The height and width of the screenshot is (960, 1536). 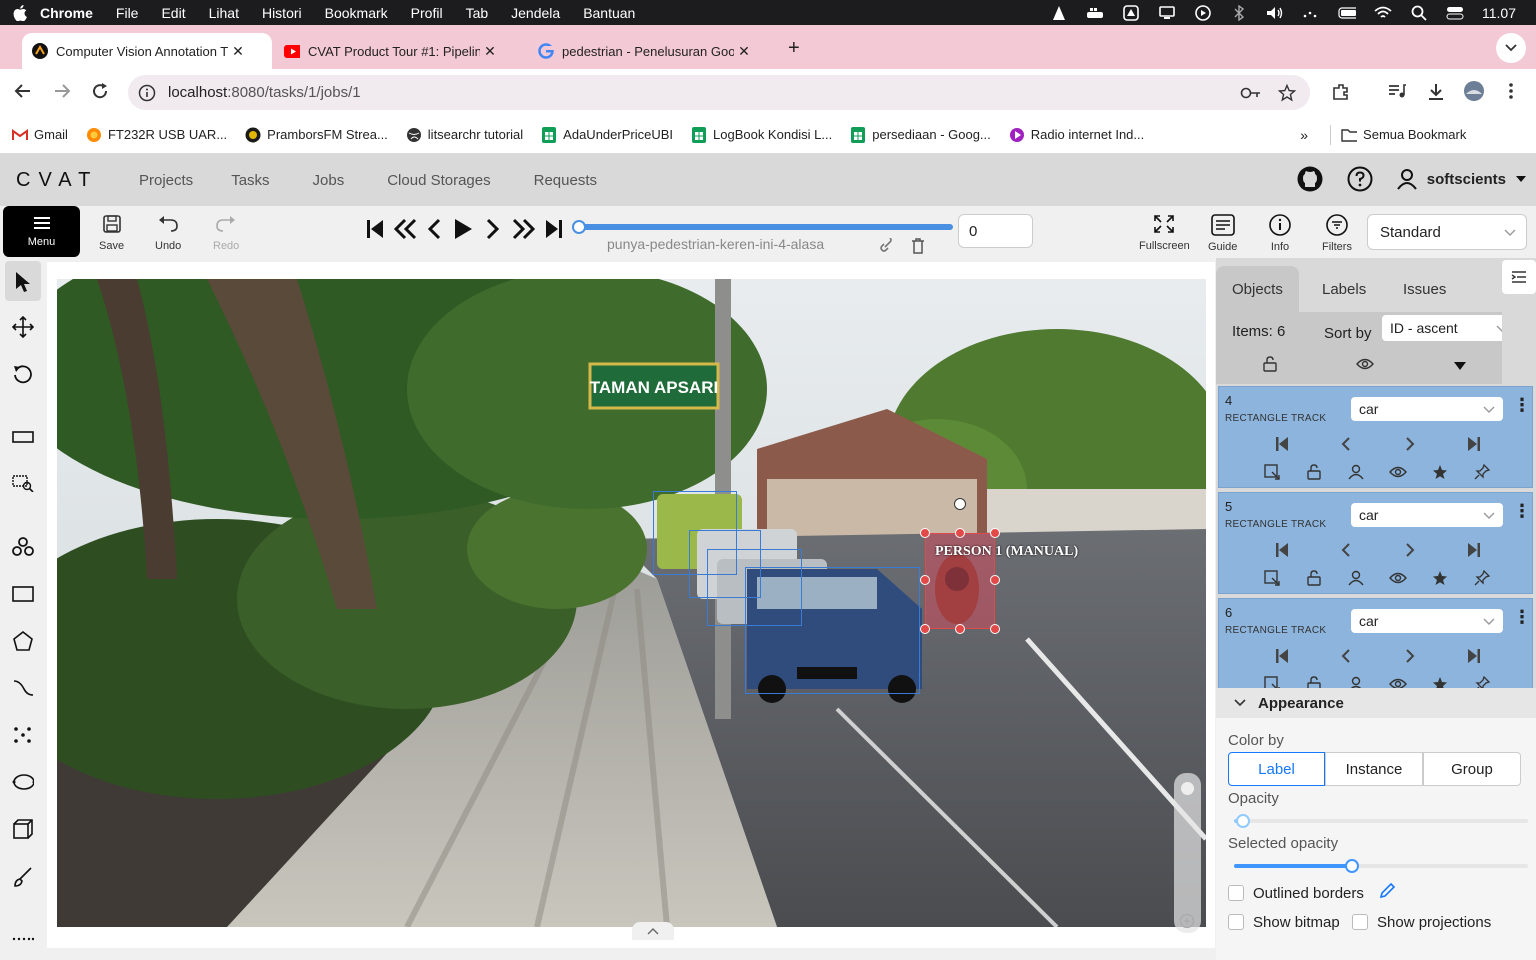 What do you see at coordinates (744, 51) in the screenshot?
I see `close-icon: ✕` at bounding box center [744, 51].